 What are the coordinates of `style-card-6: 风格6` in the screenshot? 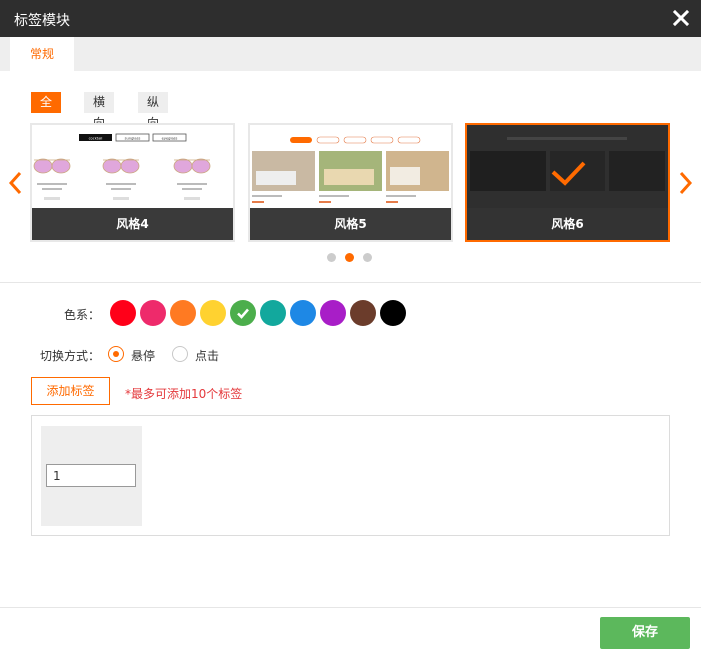 It's located at (567, 182).